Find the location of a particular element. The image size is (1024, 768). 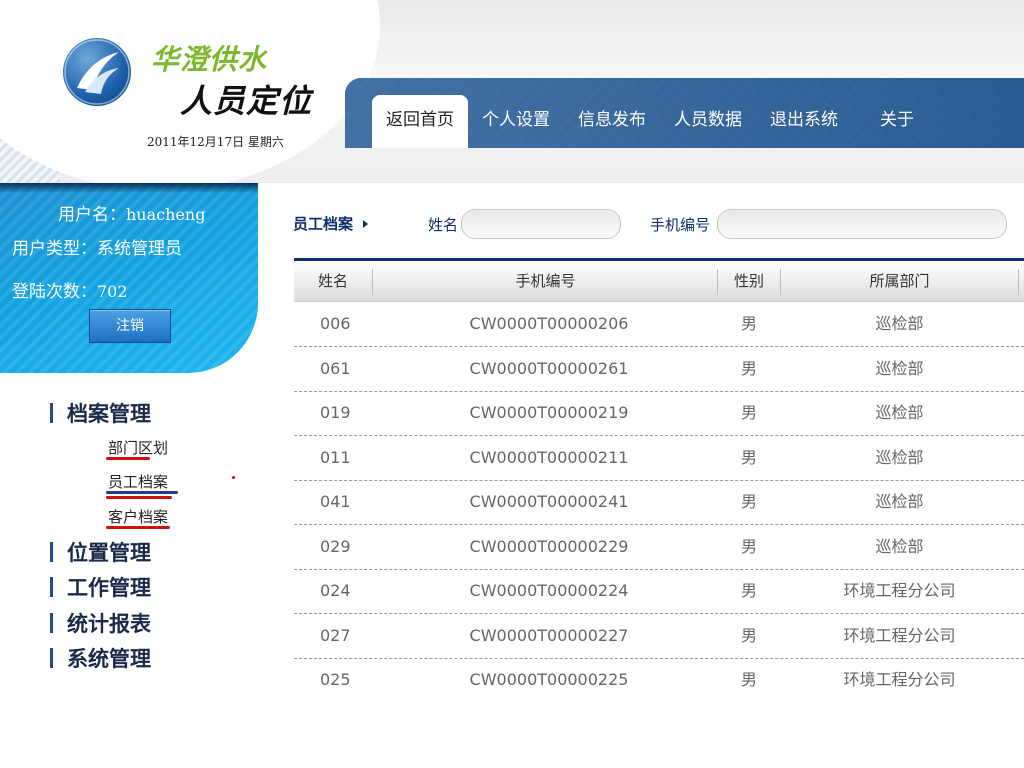

column-header-phone-id: 手机编号 is located at coordinates (545, 281).